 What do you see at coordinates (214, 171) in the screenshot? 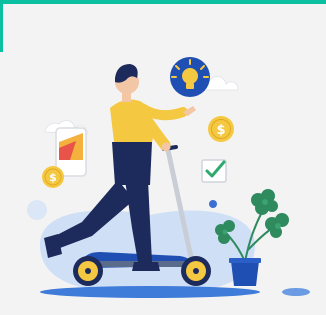
I see `checkmark-icon` at bounding box center [214, 171].